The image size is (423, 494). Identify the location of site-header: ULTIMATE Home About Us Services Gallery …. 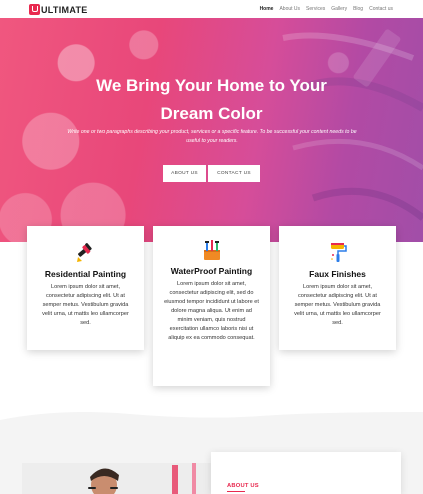
(211, 9).